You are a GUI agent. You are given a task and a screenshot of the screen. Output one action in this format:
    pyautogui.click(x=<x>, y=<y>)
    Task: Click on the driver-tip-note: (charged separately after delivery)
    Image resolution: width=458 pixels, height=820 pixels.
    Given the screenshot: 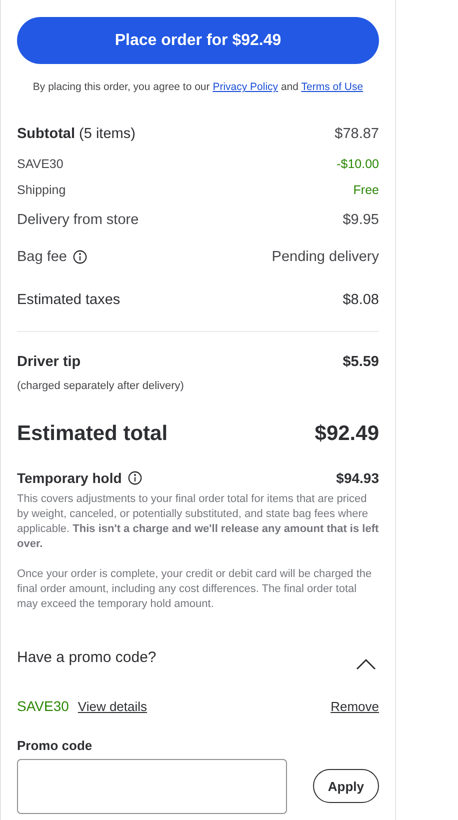 What is the action you would take?
    pyautogui.click(x=100, y=386)
    